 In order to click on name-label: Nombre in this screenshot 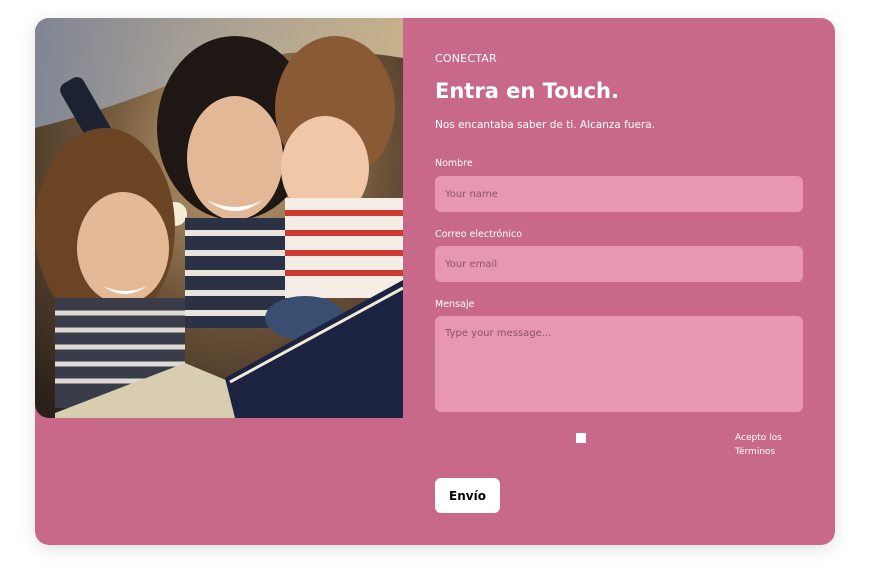, I will do `click(454, 163)`.